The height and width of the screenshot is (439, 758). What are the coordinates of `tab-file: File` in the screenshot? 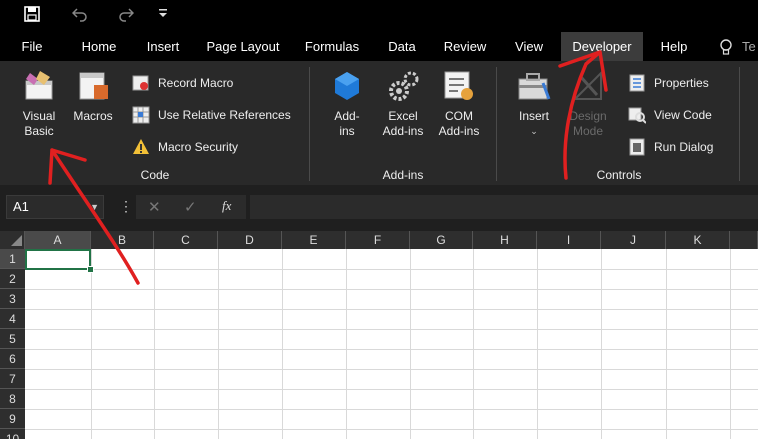 It's located at (32, 46).